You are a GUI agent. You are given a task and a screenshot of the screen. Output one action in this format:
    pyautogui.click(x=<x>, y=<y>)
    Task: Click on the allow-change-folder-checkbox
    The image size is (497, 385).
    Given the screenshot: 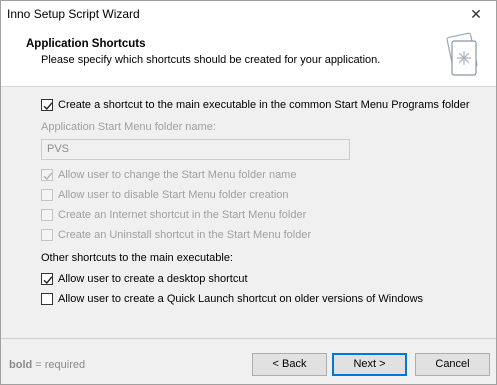 What is the action you would take?
    pyautogui.click(x=47, y=175)
    